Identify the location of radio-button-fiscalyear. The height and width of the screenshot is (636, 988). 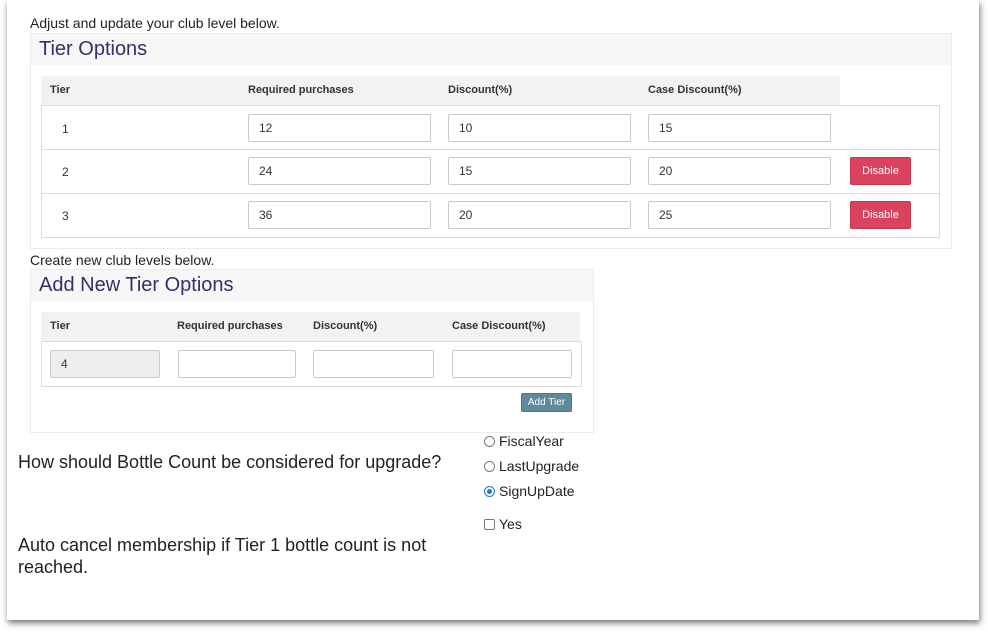
(489, 441).